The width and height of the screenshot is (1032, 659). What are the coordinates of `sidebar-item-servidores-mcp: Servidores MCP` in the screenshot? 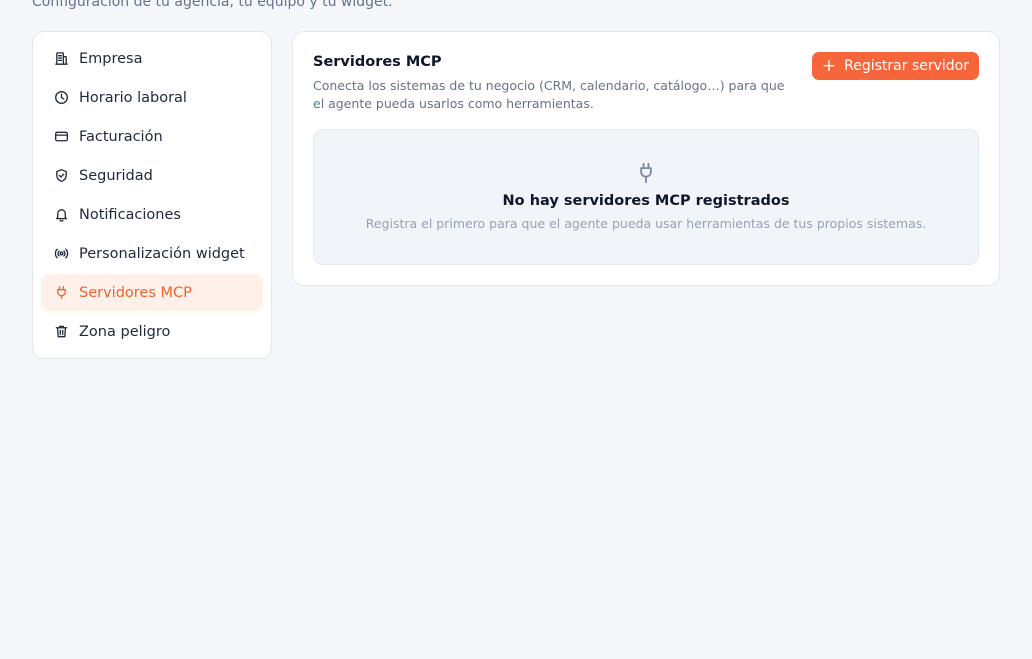 It's located at (152, 292).